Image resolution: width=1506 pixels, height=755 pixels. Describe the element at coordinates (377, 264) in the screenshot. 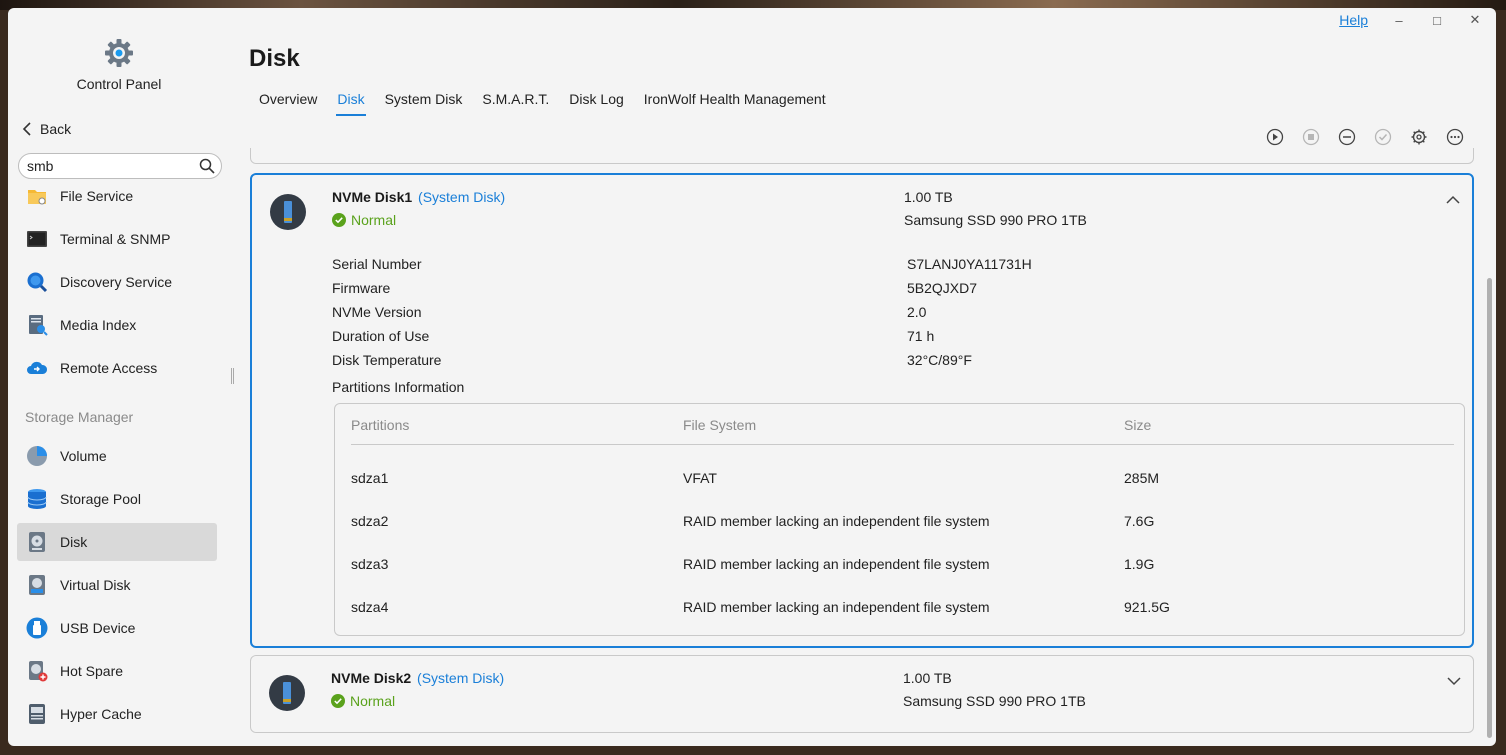

I see `detail-label: Serial Number` at that location.